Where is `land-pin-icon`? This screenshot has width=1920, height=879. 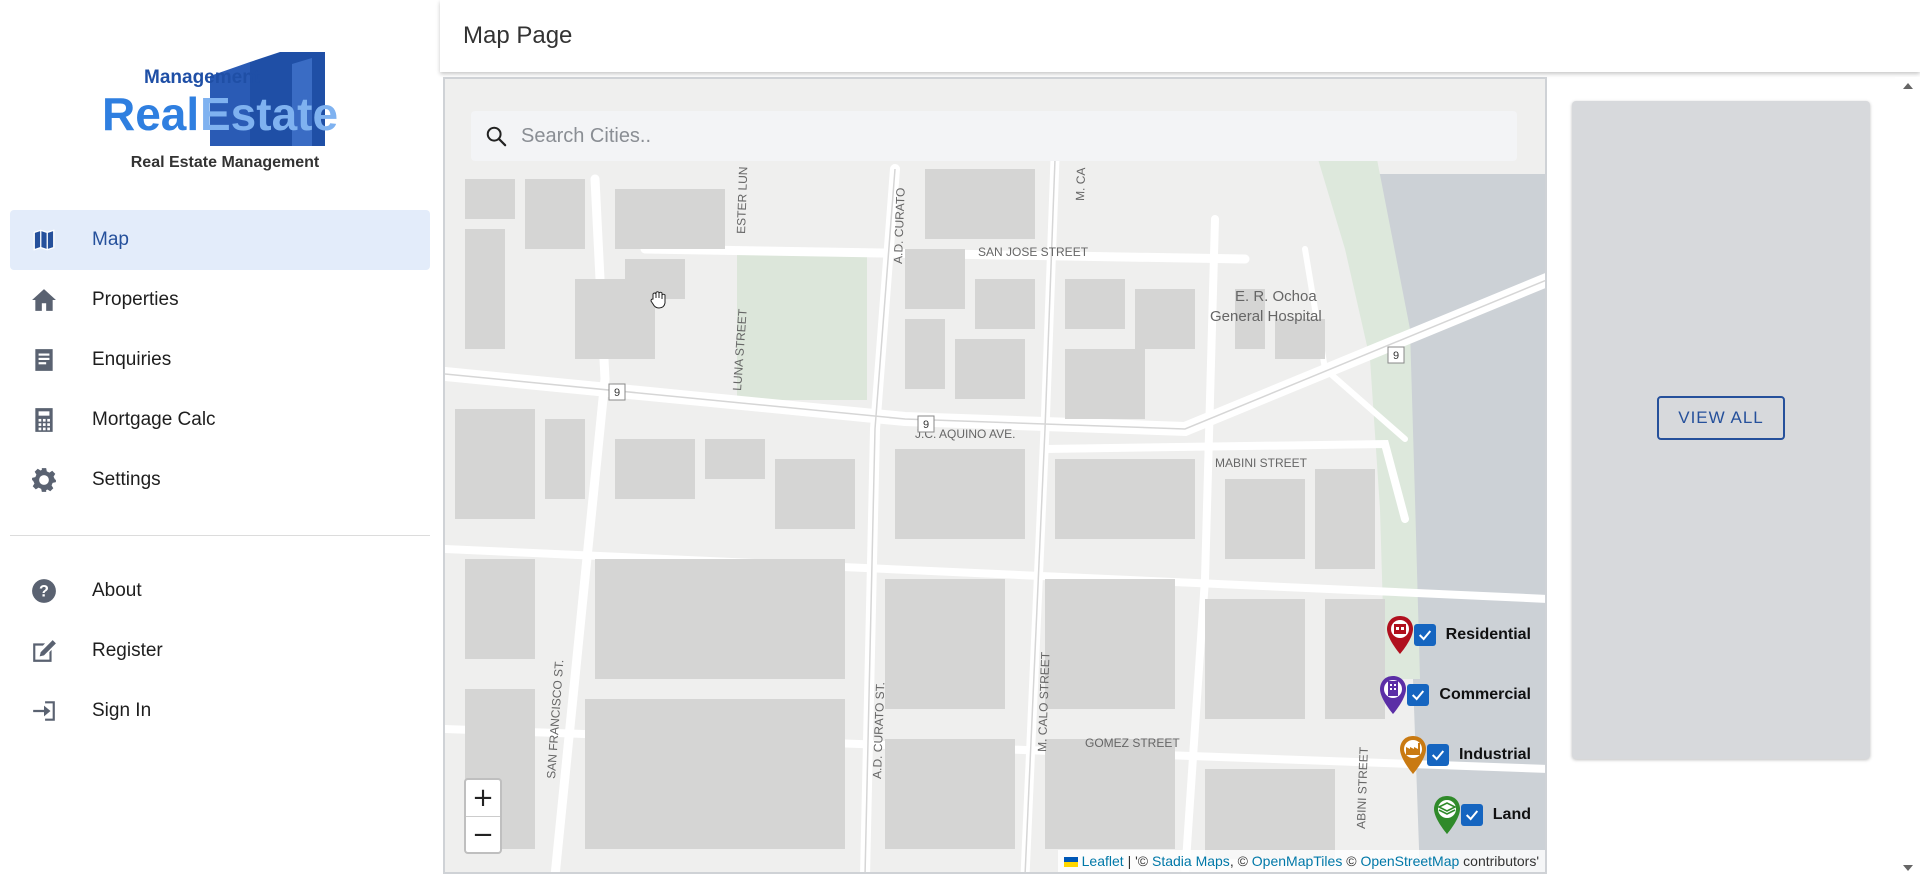 land-pin-icon is located at coordinates (1446, 815).